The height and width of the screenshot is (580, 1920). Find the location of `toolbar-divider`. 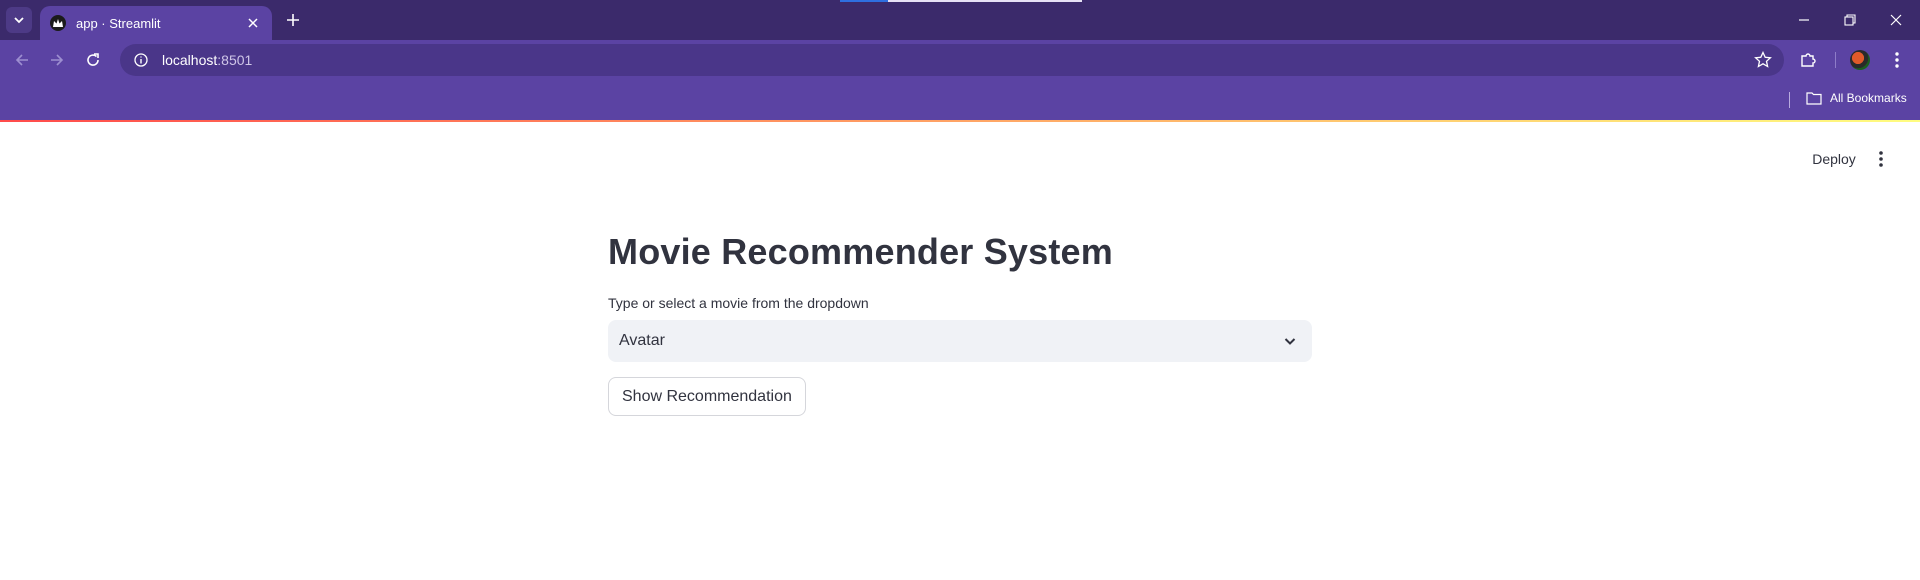

toolbar-divider is located at coordinates (1835, 60).